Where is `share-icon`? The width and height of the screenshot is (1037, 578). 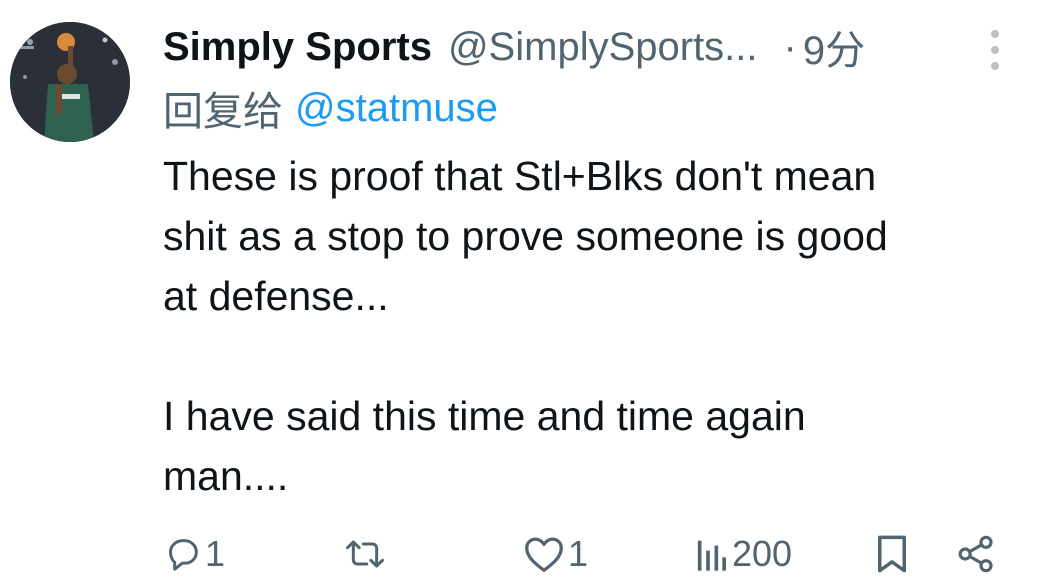 share-icon is located at coordinates (976, 554).